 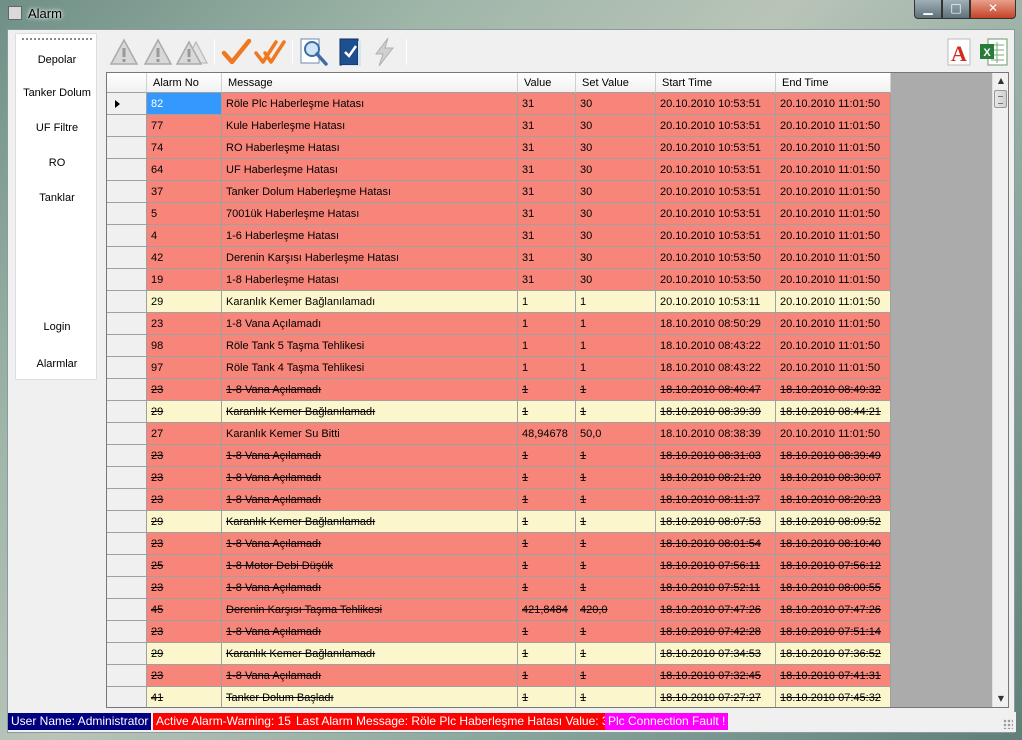 I want to click on cell-start-time: 18.10.2010 07:52:11, so click(x=716, y=588).